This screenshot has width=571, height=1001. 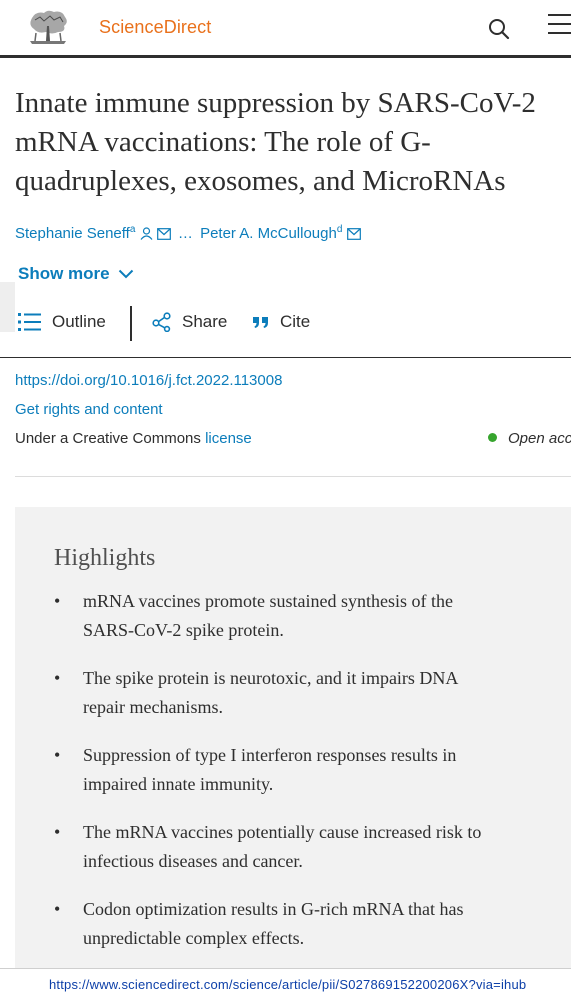 I want to click on highlight-line: impaired innate immunity., so click(x=178, y=784).